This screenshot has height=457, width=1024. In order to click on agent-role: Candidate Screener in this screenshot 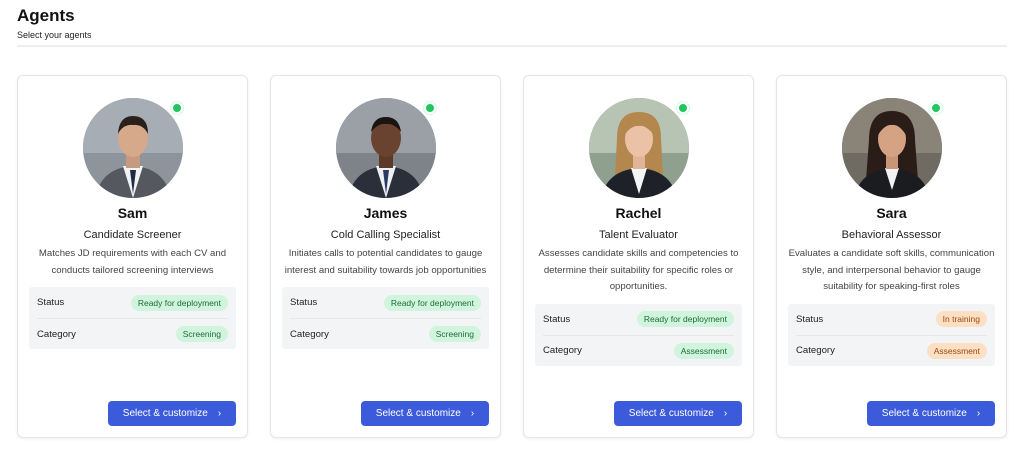, I will do `click(132, 235)`.